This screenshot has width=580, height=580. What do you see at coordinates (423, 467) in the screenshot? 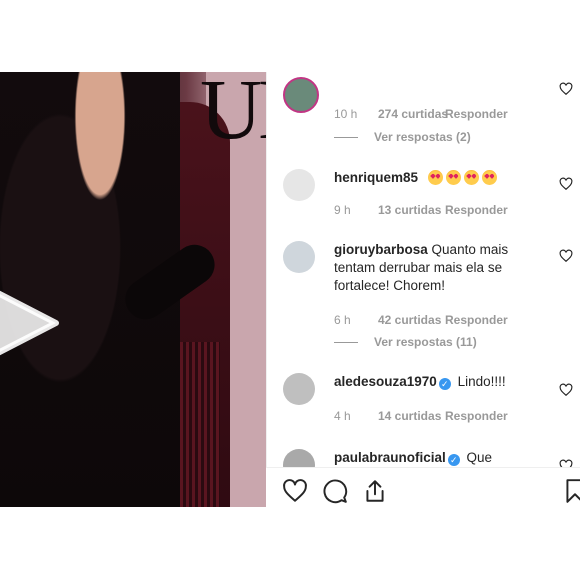
I see `action-divider` at bounding box center [423, 467].